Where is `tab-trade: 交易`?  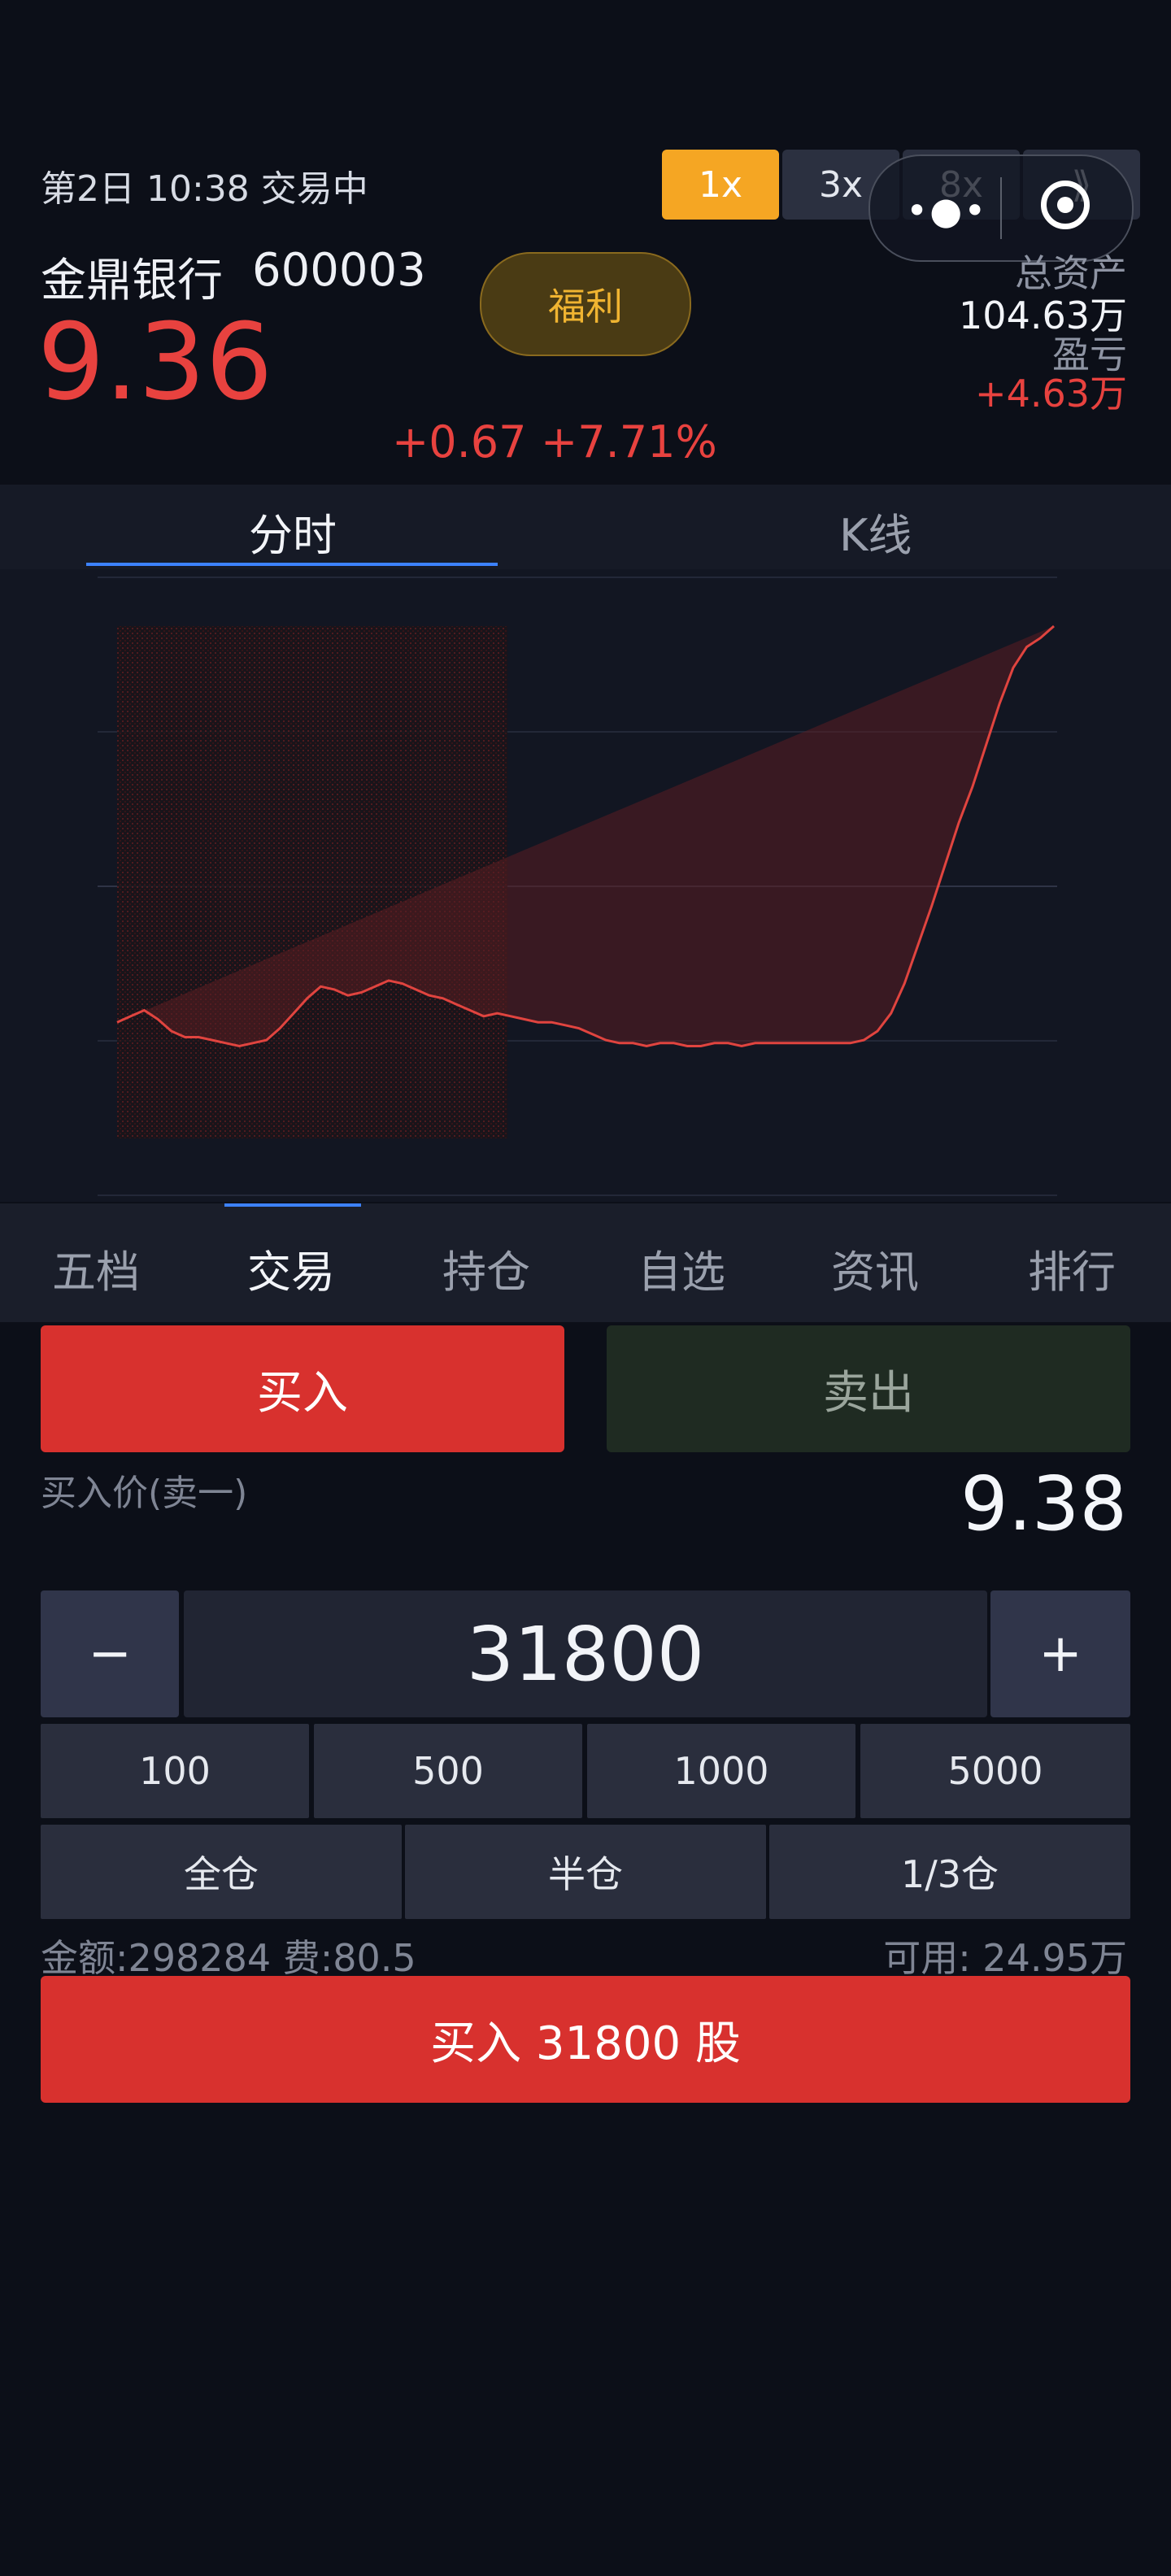
tab-trade: 交易 is located at coordinates (291, 1268).